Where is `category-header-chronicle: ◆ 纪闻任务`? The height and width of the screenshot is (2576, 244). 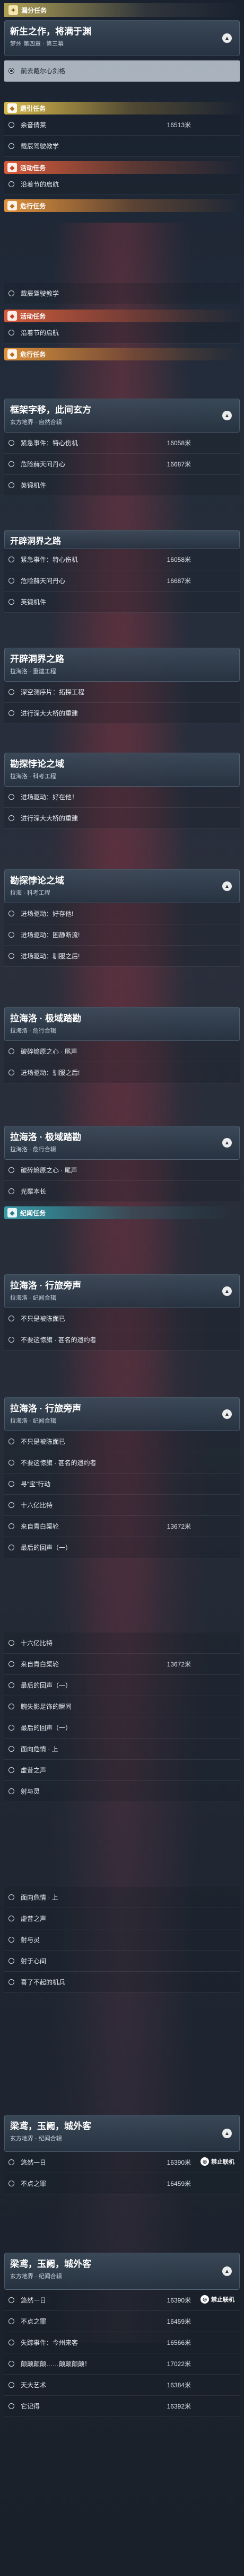 category-header-chronicle: ◆ 纪闻任务 is located at coordinates (122, 1212).